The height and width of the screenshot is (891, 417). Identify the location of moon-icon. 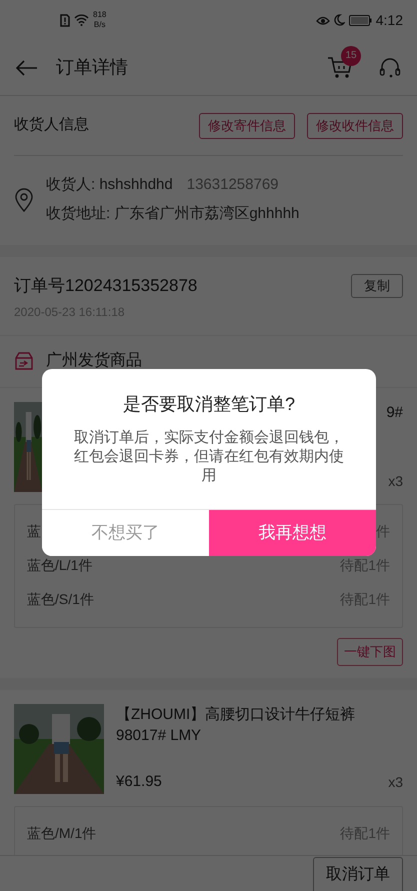
(339, 20).